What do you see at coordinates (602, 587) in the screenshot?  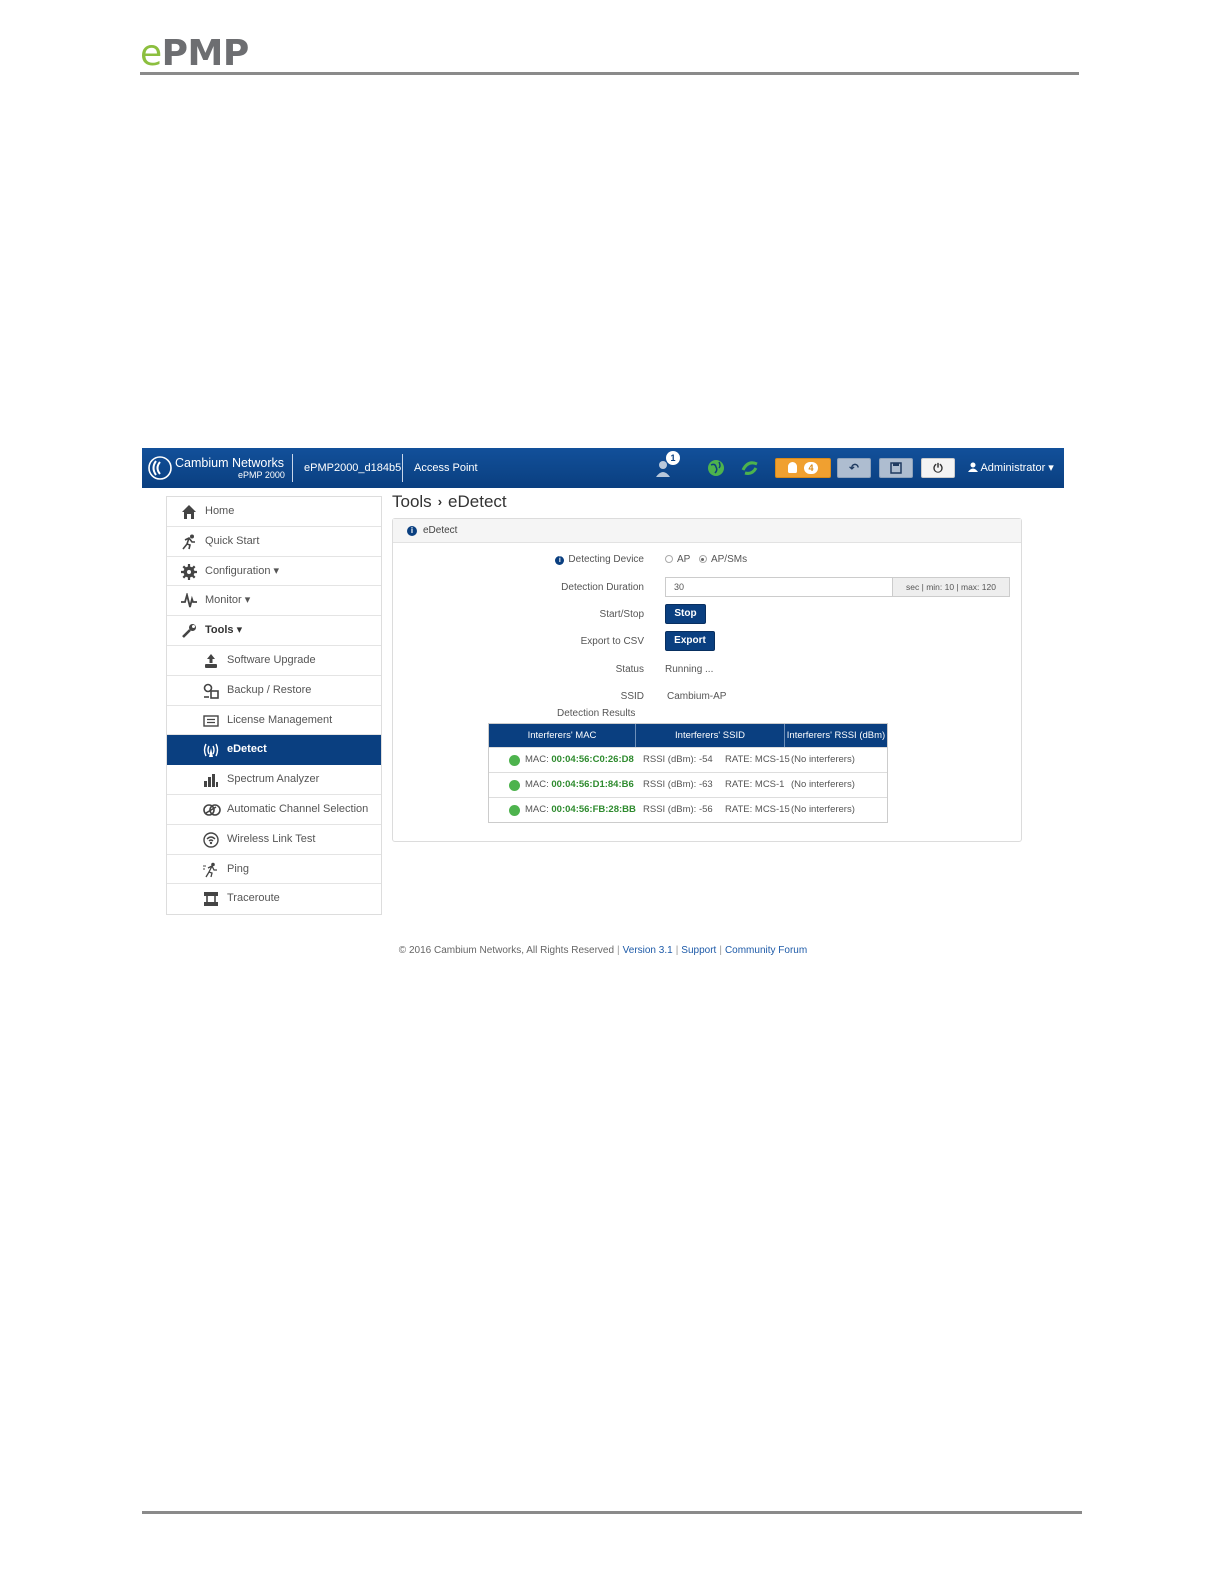 I see `duration-label: Detection Duration` at bounding box center [602, 587].